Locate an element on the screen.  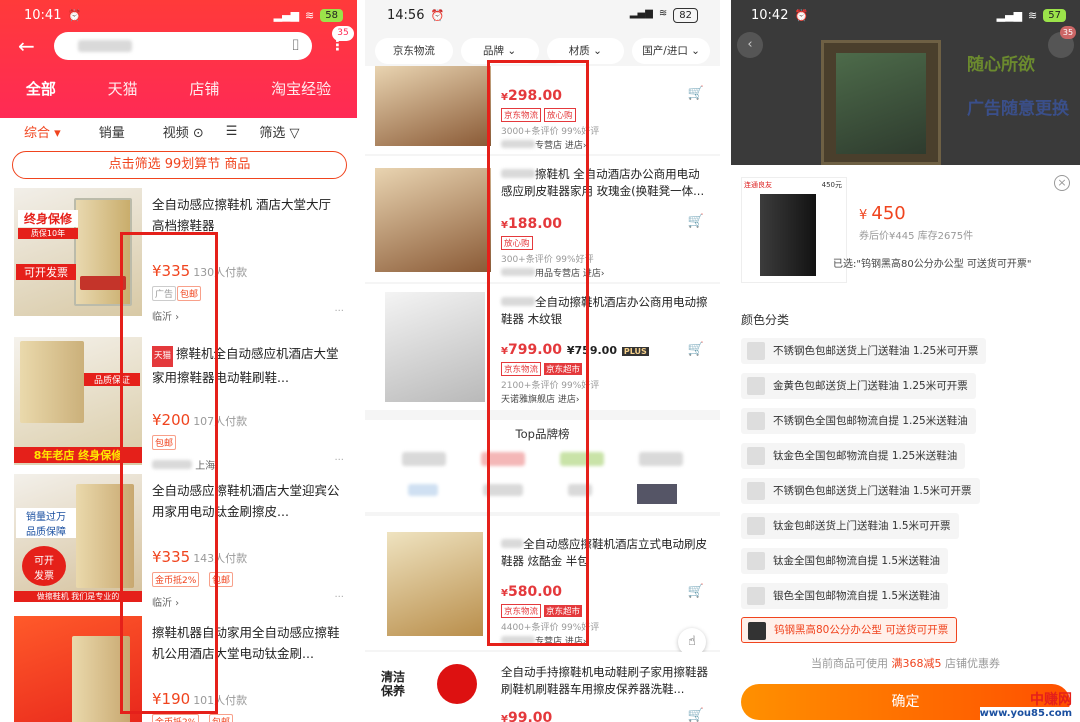
search-input: ⌷ is located at coordinates (183, 46).